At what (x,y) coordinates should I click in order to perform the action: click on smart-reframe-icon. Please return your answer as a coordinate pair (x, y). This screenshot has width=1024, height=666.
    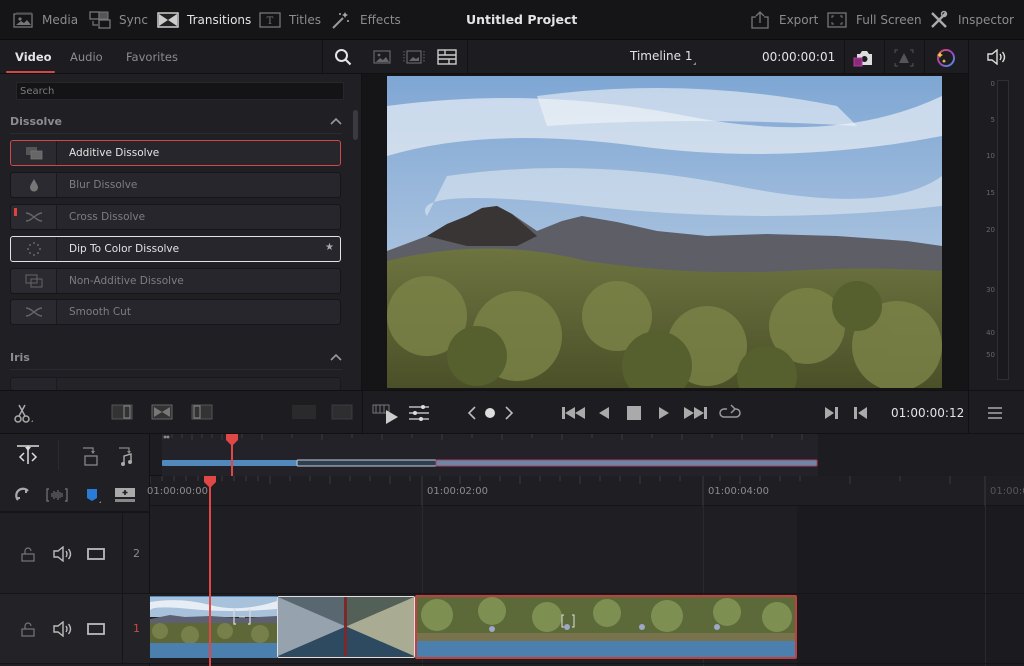
    Looking at the image, I should click on (945, 58).